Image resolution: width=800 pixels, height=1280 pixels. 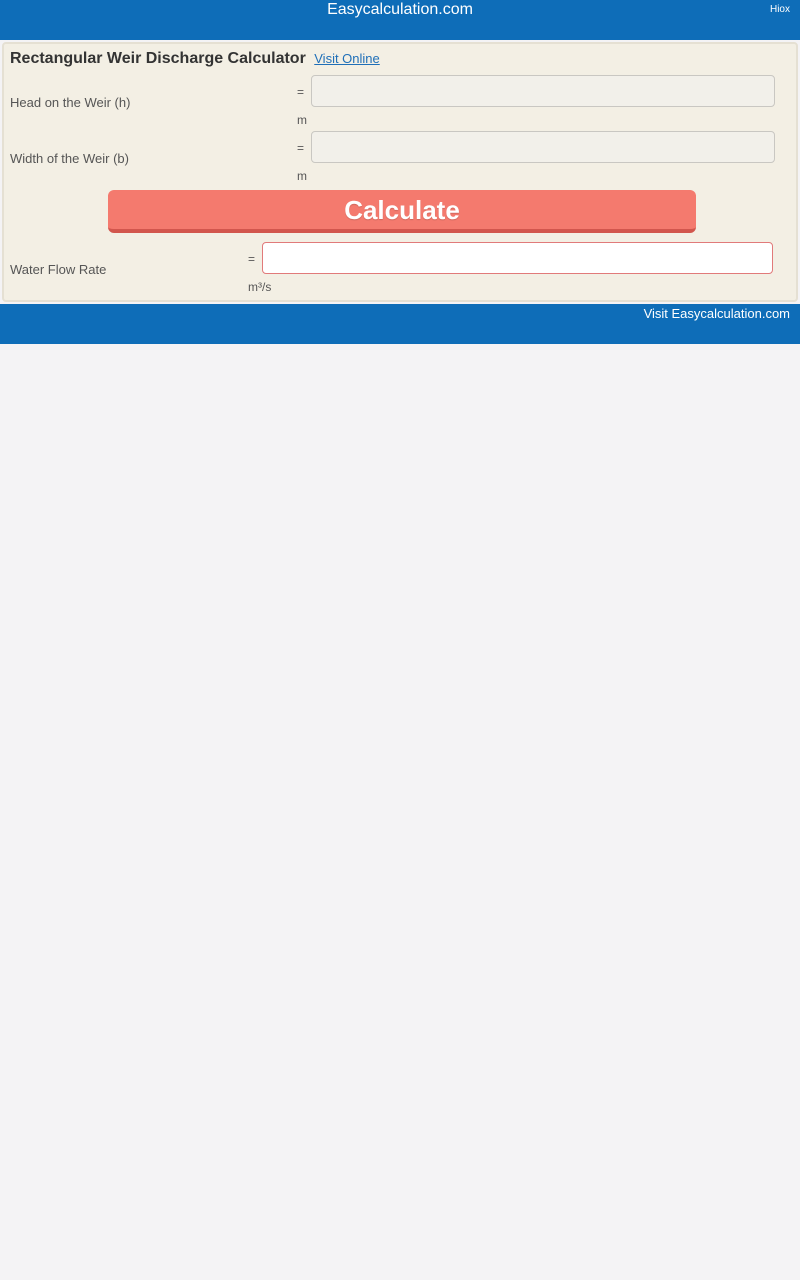 I want to click on visit-online-link: Visit Online, so click(x=347, y=58).